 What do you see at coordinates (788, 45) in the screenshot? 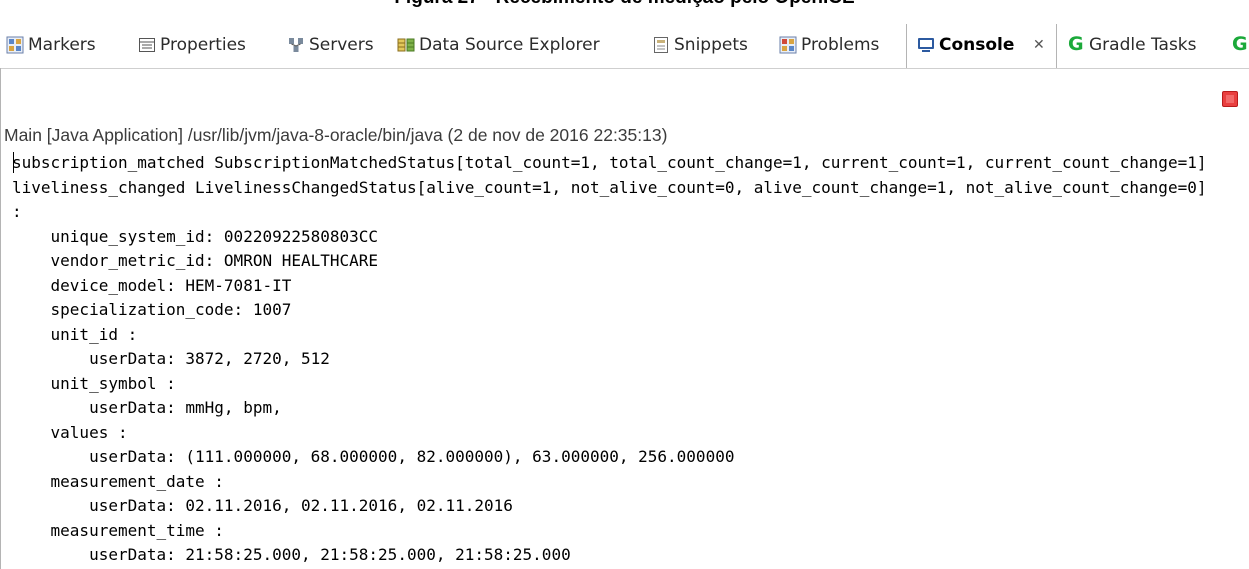
I see `problems-icon` at bounding box center [788, 45].